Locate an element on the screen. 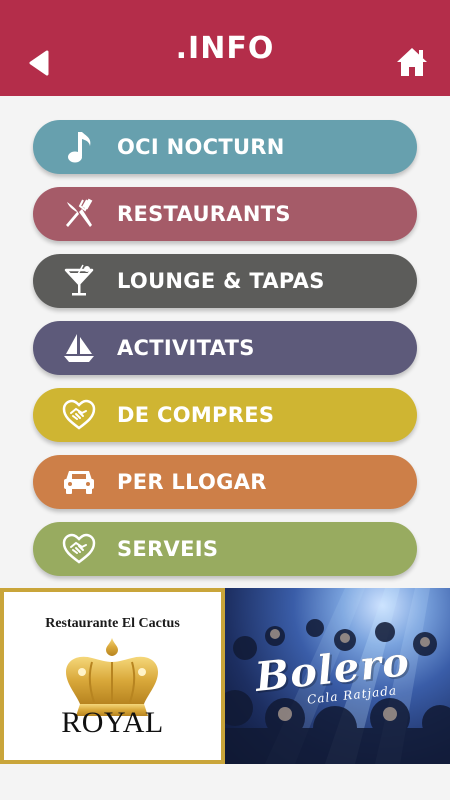 This screenshot has width=450, height=800. menu-item-de-compres: DE COMPRES is located at coordinates (225, 415).